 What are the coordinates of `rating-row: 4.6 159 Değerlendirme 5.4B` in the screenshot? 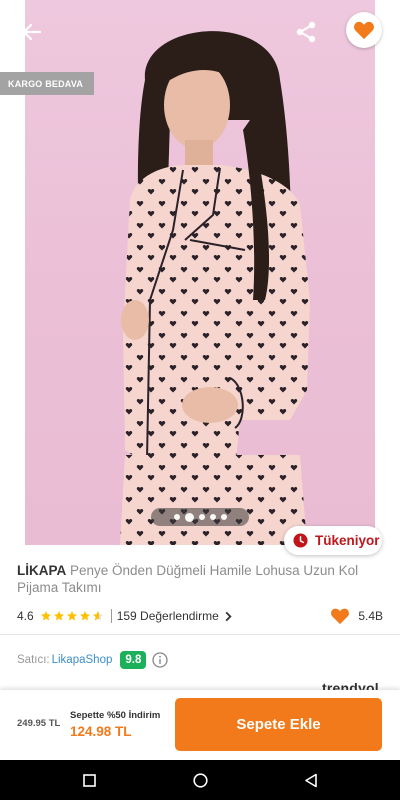 It's located at (200, 616).